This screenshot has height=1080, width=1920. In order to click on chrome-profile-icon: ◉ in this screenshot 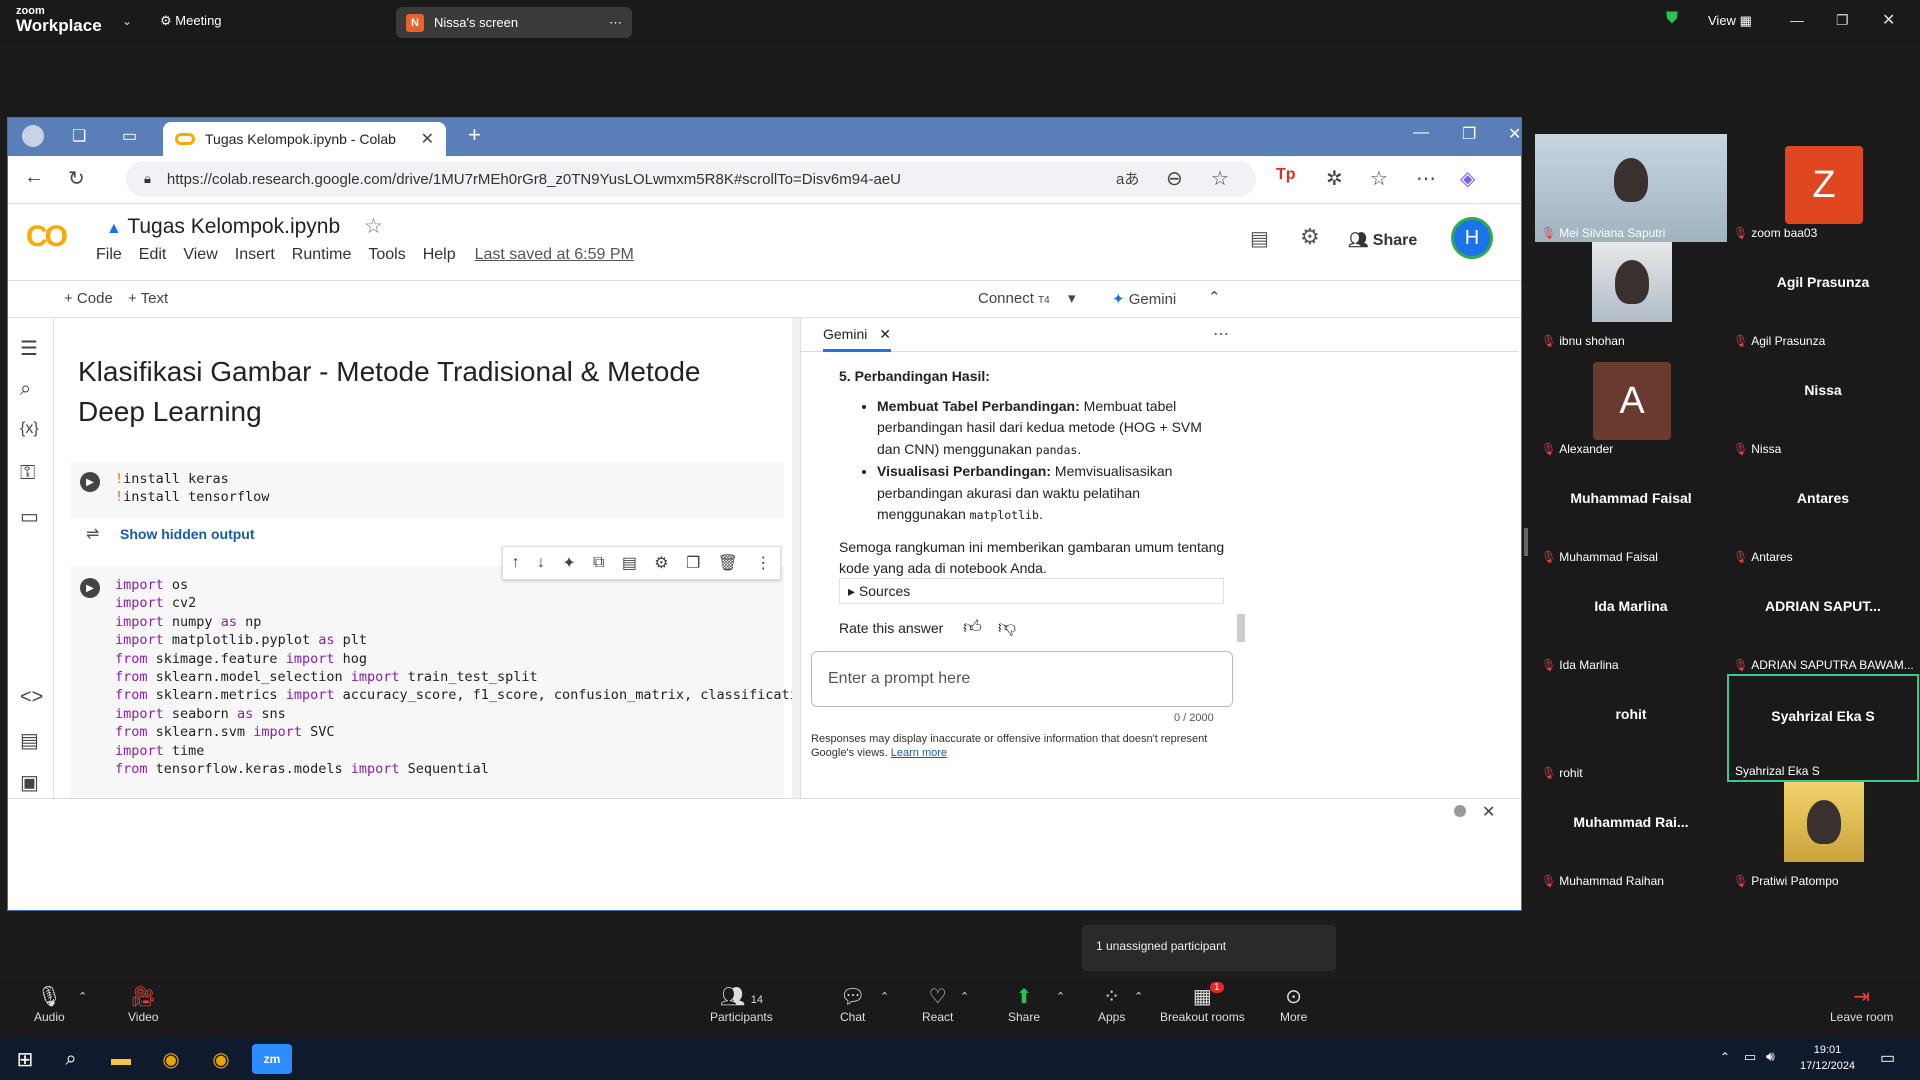, I will do `click(221, 1059)`.